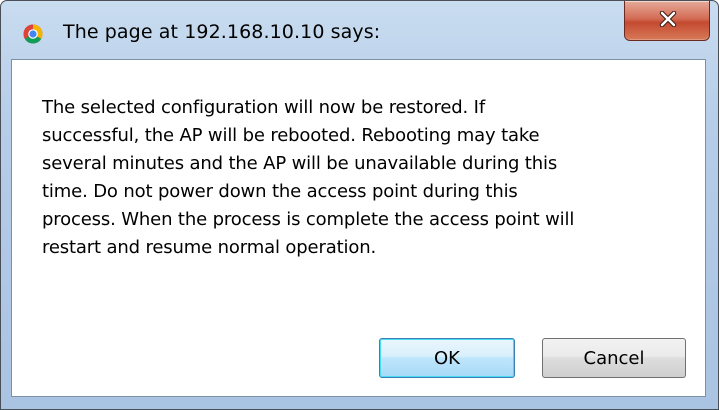 This screenshot has height=410, width=719. What do you see at coordinates (33, 34) in the screenshot?
I see `chrome-icon` at bounding box center [33, 34].